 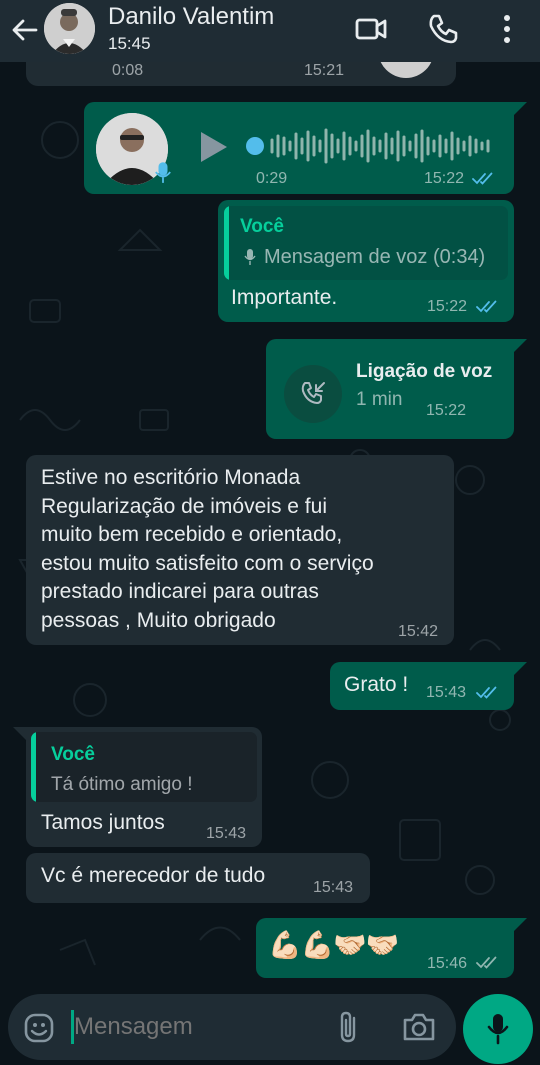 What do you see at coordinates (422, 686) in the screenshot?
I see `grato-bubble: Grato ! 15:43` at bounding box center [422, 686].